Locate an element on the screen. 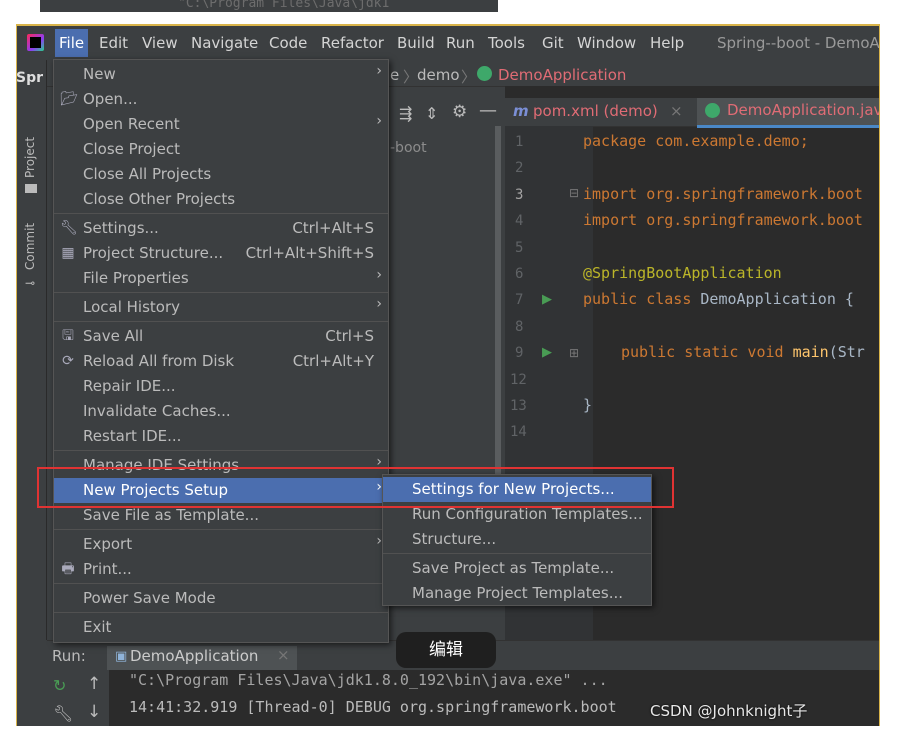 The image size is (905, 729). menu-code: Code is located at coordinates (288, 43).